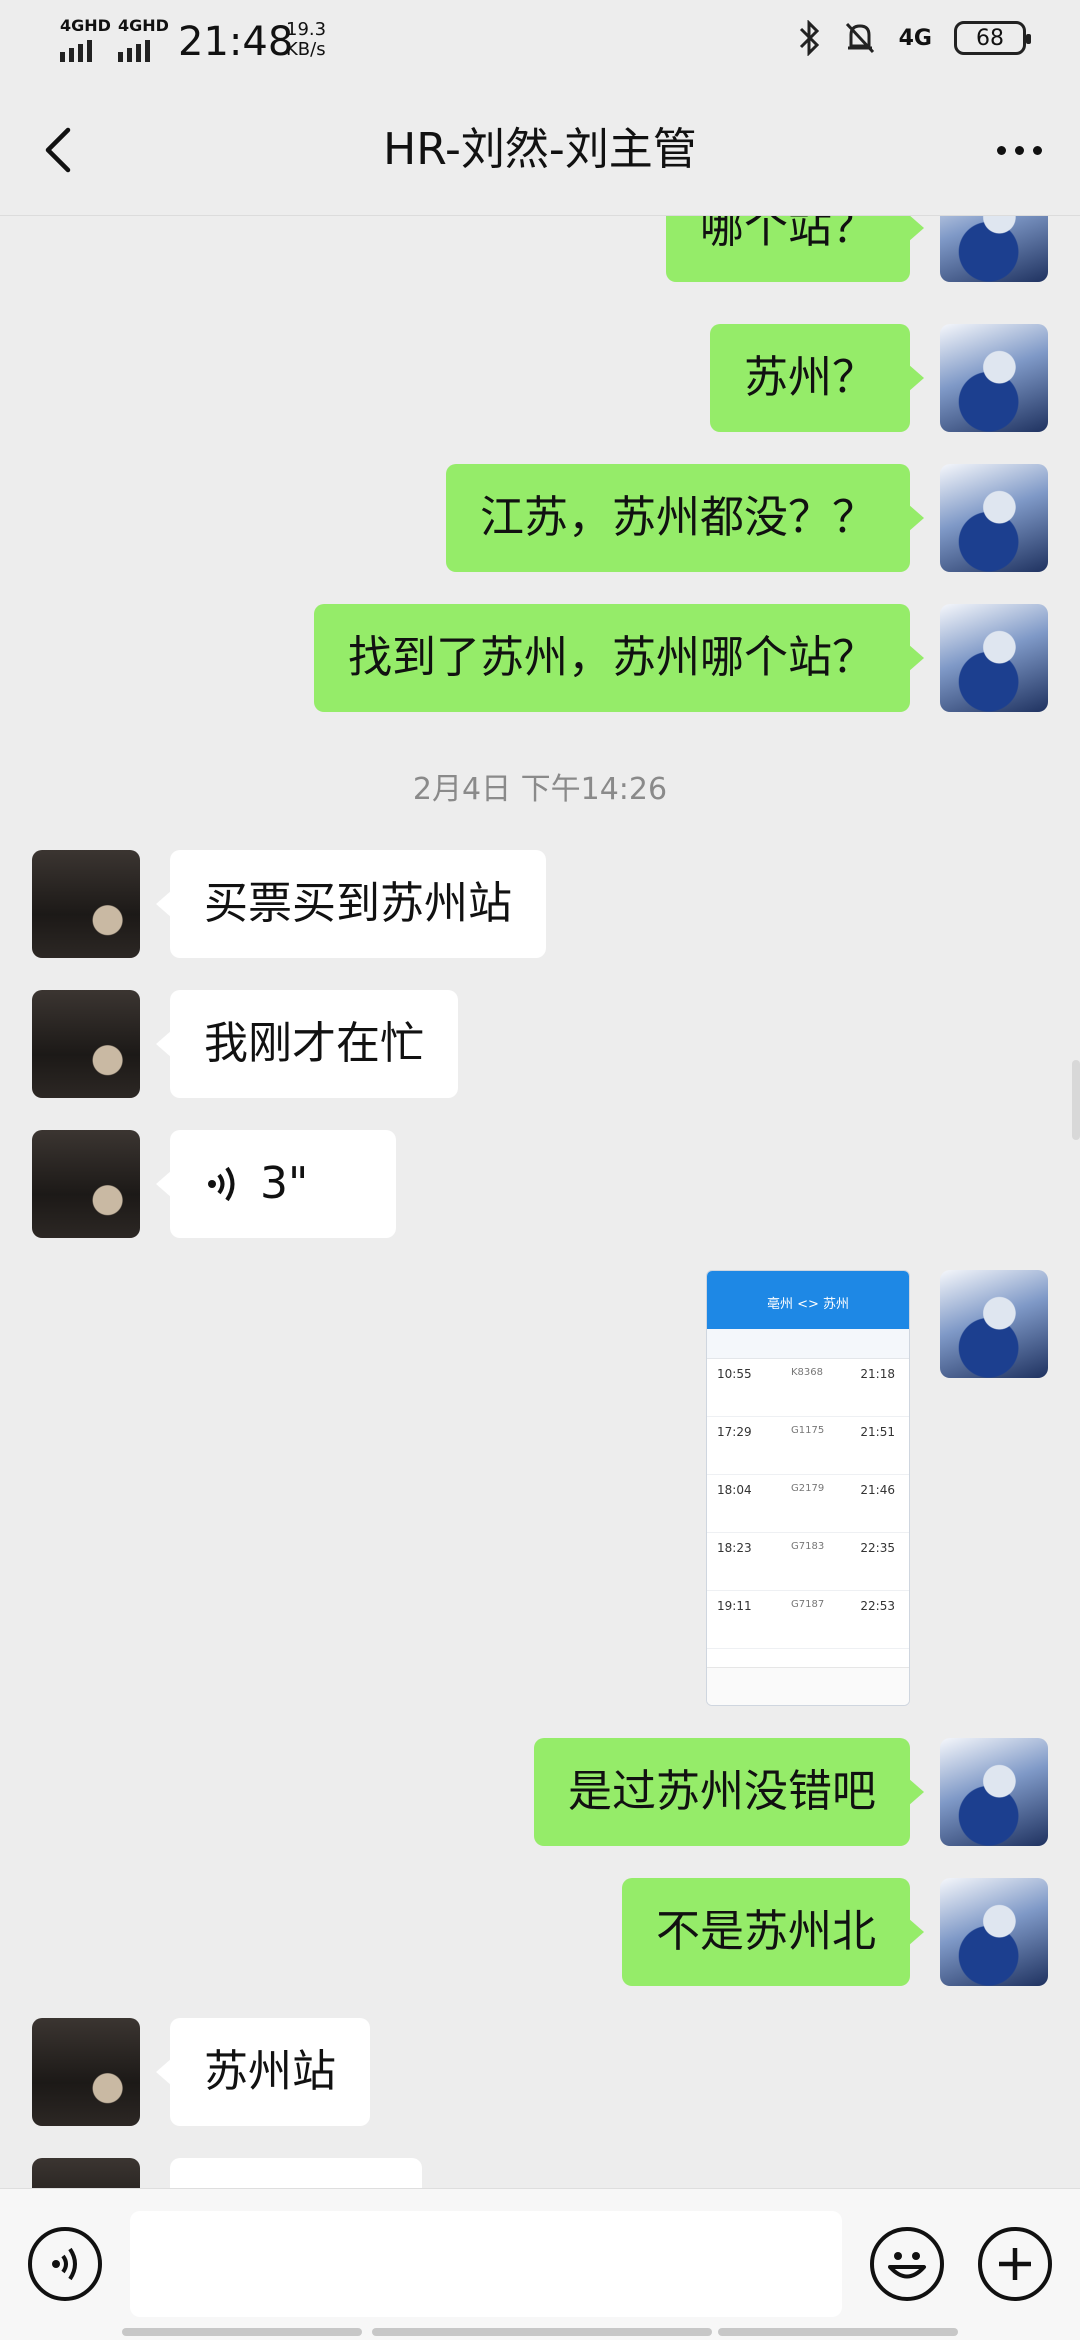 Image resolution: width=1080 pixels, height=2340 pixels. I want to click on chat-scrollbar, so click(1076, 1100).